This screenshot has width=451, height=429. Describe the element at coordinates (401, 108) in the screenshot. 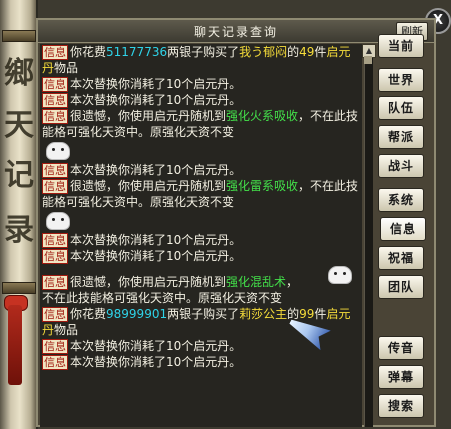

I see `tab-2: 队伍` at that location.